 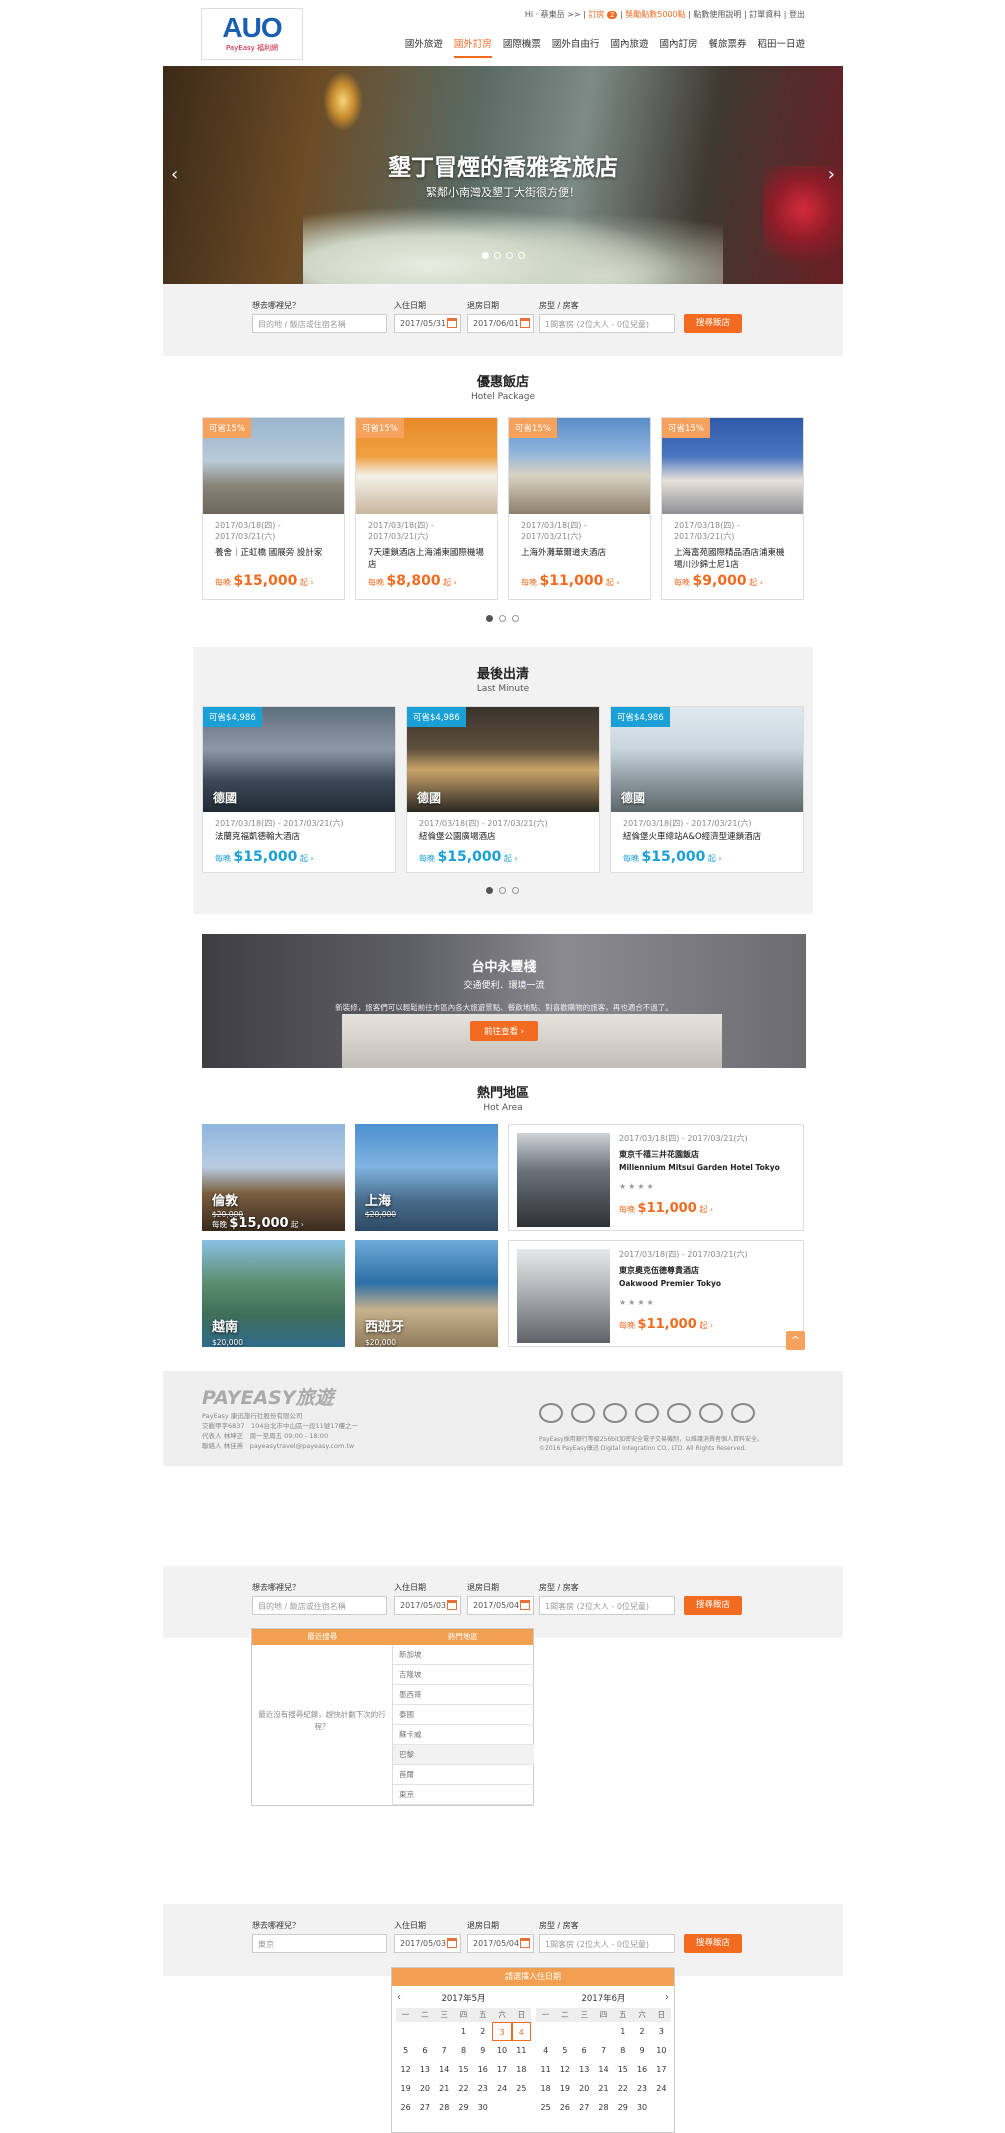 What do you see at coordinates (463, 1695) in the screenshot?
I see `list-item: 墨西哥` at bounding box center [463, 1695].